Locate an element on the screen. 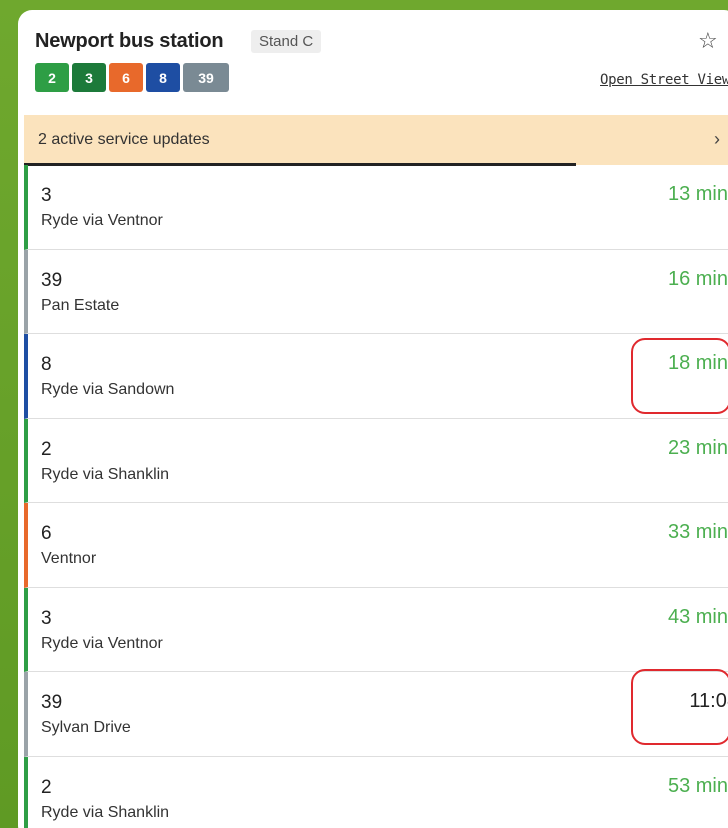 The image size is (728, 828). departure-time: 13 mins is located at coordinates (697, 194).